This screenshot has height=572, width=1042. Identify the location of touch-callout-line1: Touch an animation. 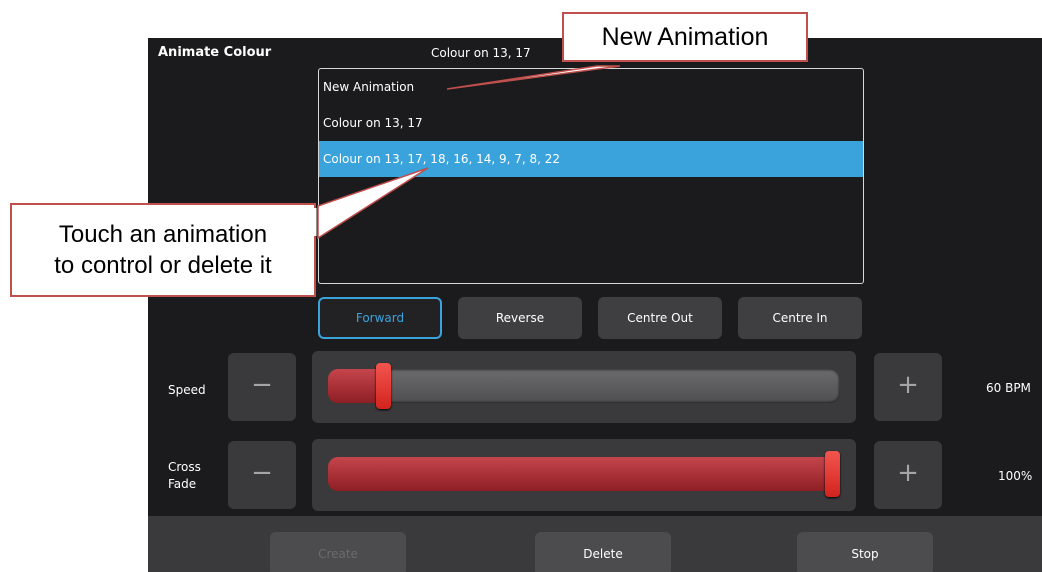
(163, 234).